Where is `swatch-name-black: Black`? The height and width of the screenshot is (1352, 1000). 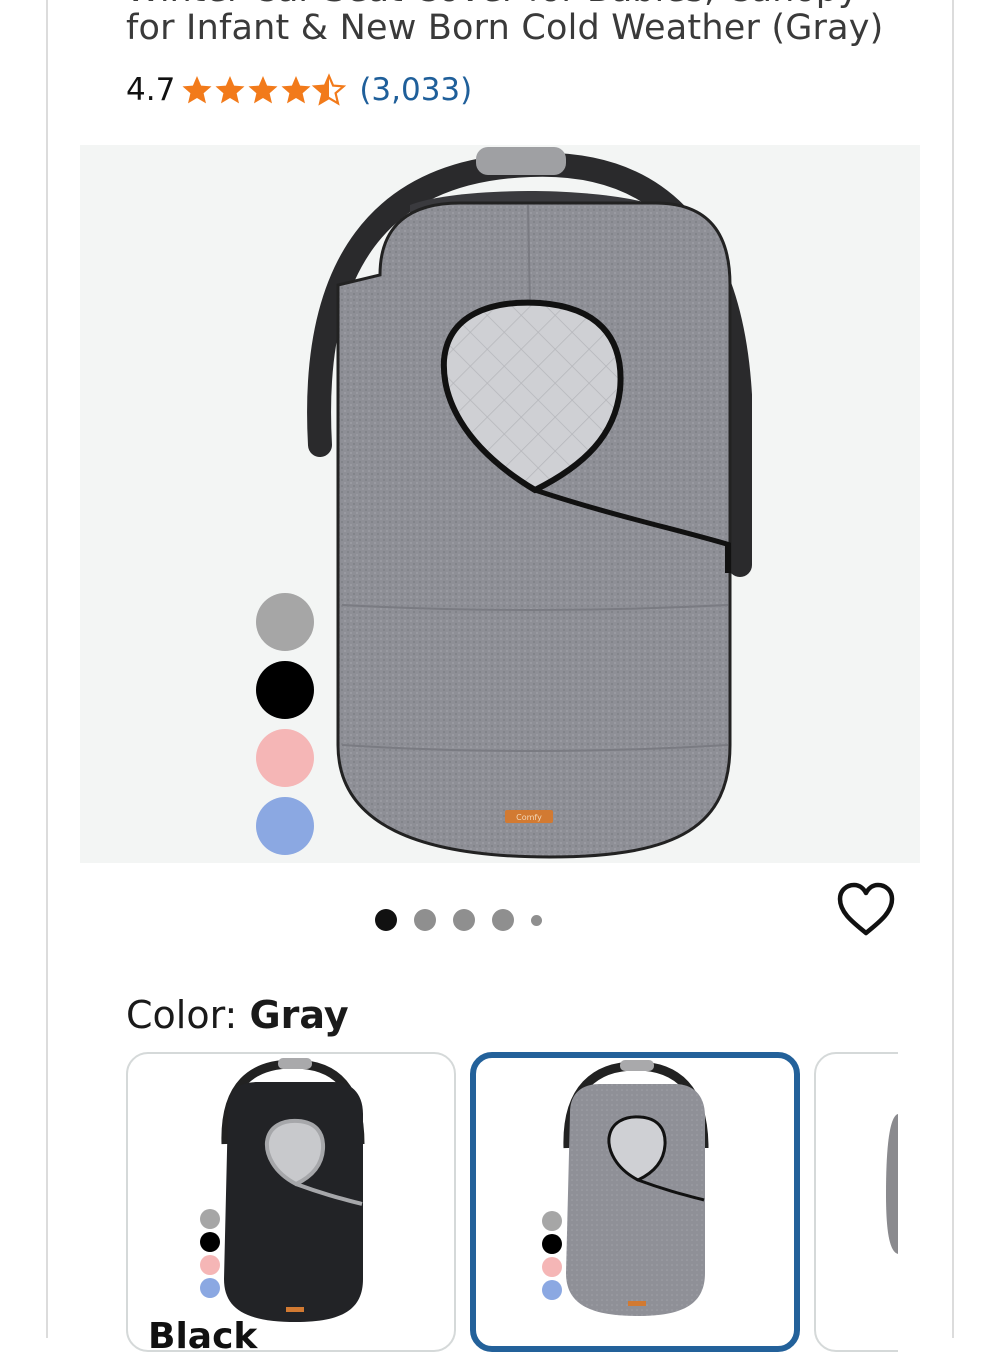 swatch-name-black: Black is located at coordinates (203, 1334).